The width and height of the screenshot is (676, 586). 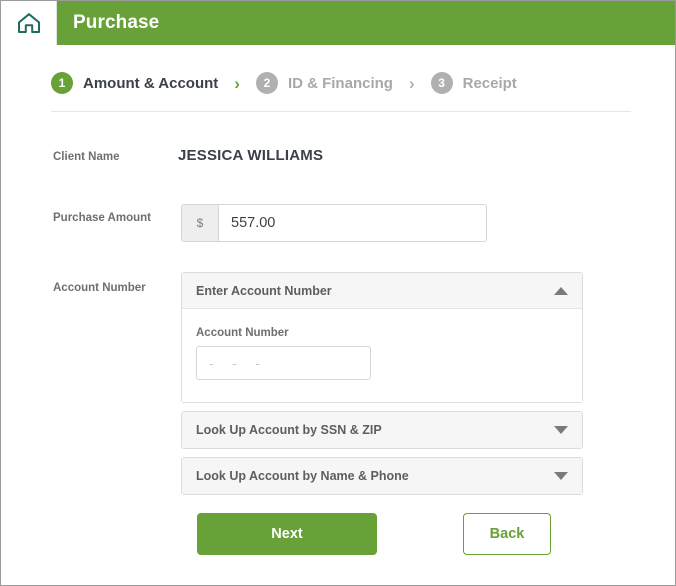 I want to click on accordion-panel-ssn-zip: Look Up Account by SSN & ZIP, so click(x=382, y=430).